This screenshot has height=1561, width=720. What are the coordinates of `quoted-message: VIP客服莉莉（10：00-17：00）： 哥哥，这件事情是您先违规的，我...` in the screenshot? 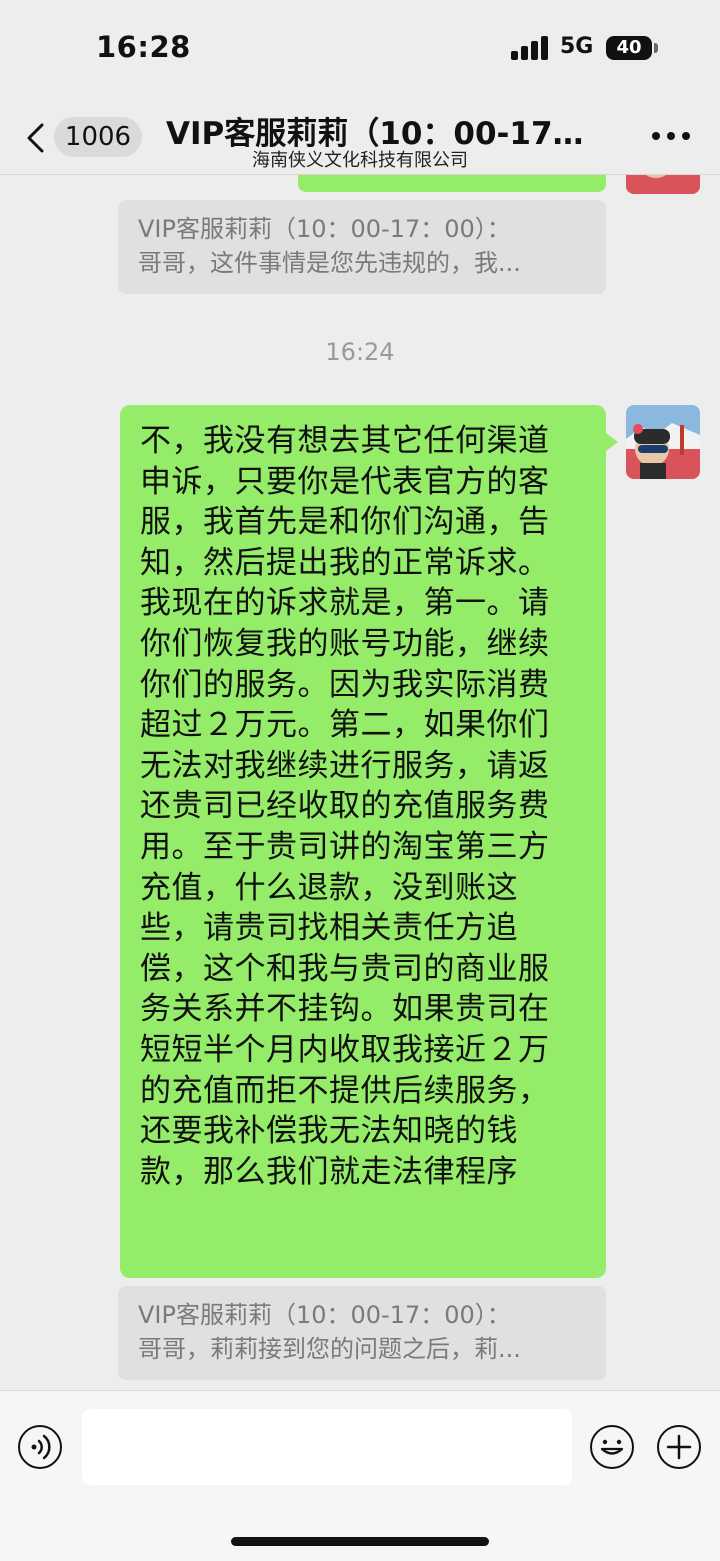 It's located at (362, 247).